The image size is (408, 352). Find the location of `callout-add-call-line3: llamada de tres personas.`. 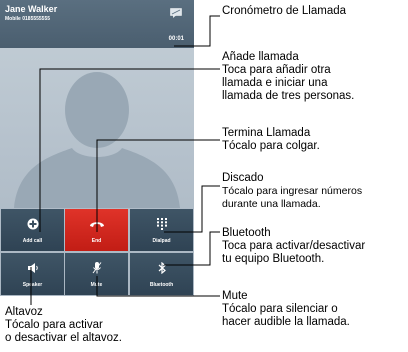

callout-add-call-line3: llamada de tres personas. is located at coordinates (288, 96).